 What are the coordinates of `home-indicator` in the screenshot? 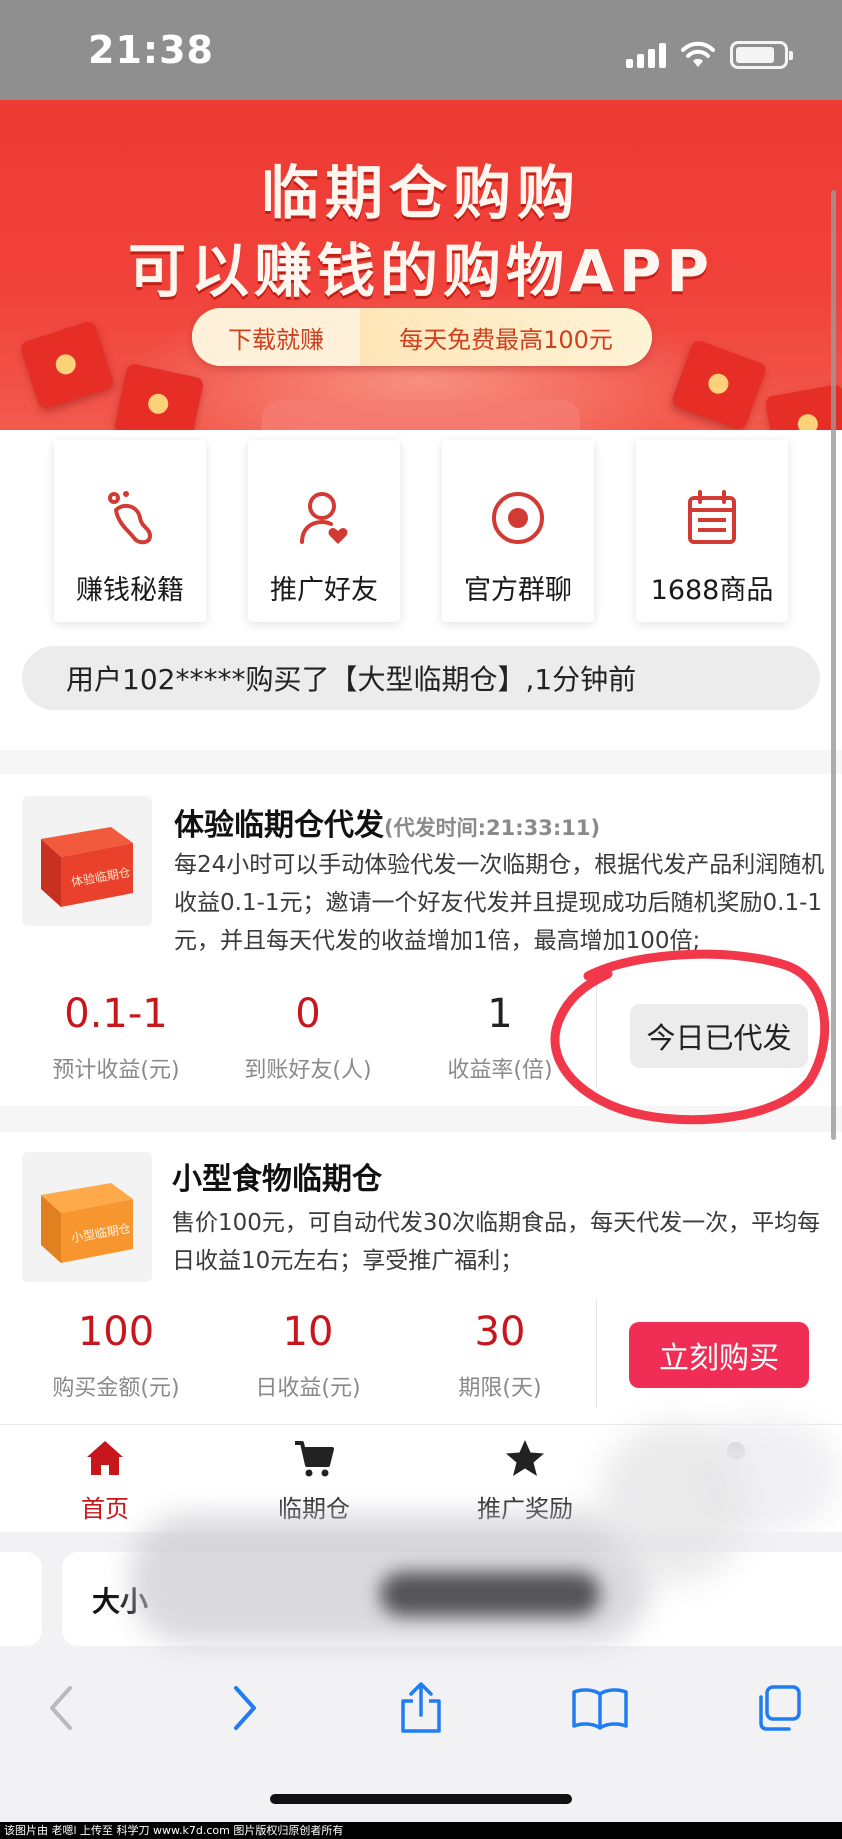 It's located at (421, 1799).